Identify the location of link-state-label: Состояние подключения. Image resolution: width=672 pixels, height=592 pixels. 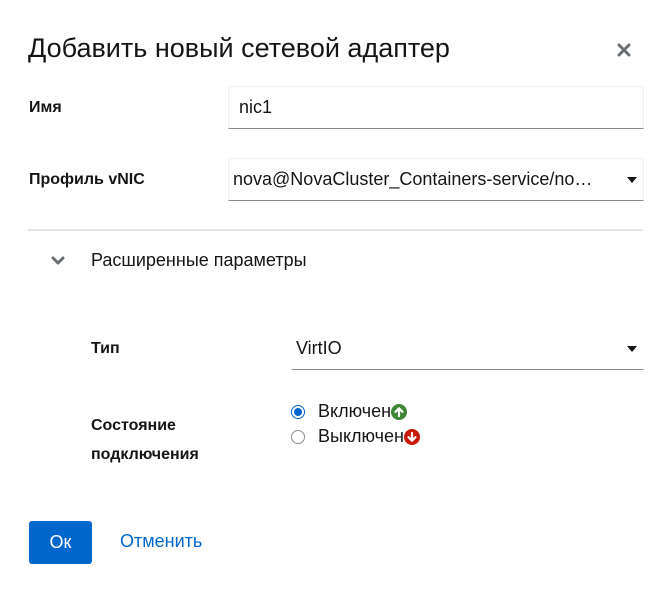
(145, 440).